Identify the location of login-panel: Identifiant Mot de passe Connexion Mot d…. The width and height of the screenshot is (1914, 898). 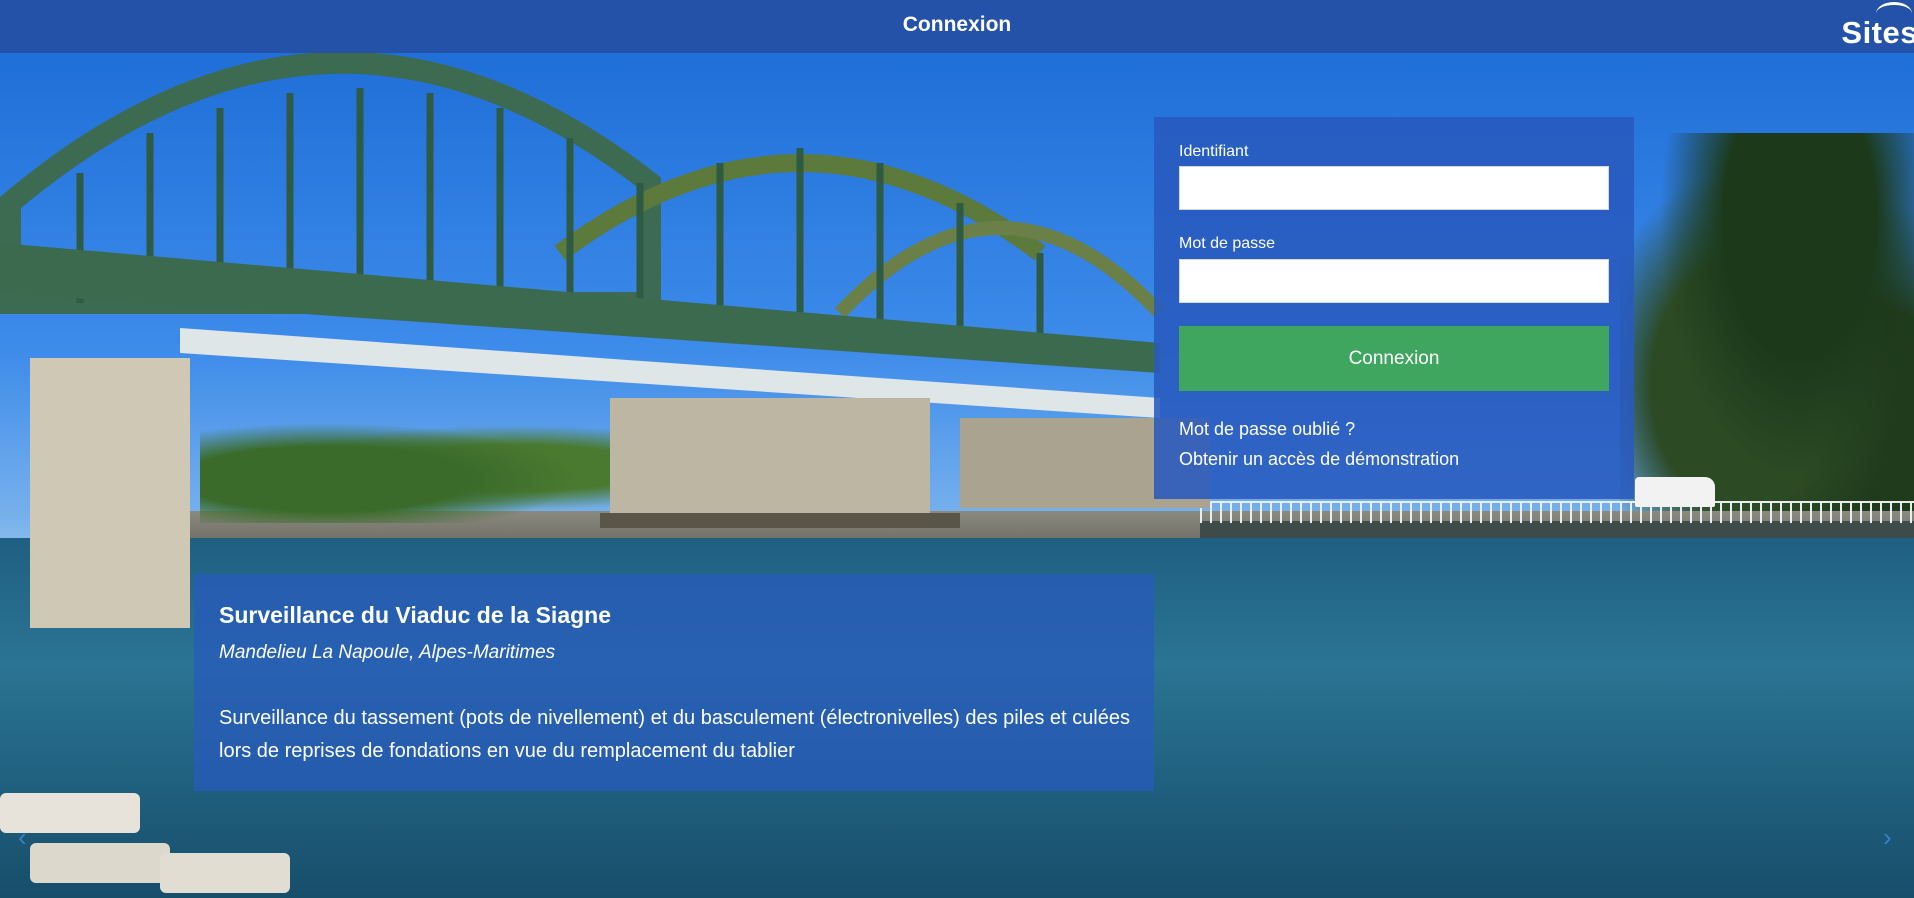
(1394, 308).